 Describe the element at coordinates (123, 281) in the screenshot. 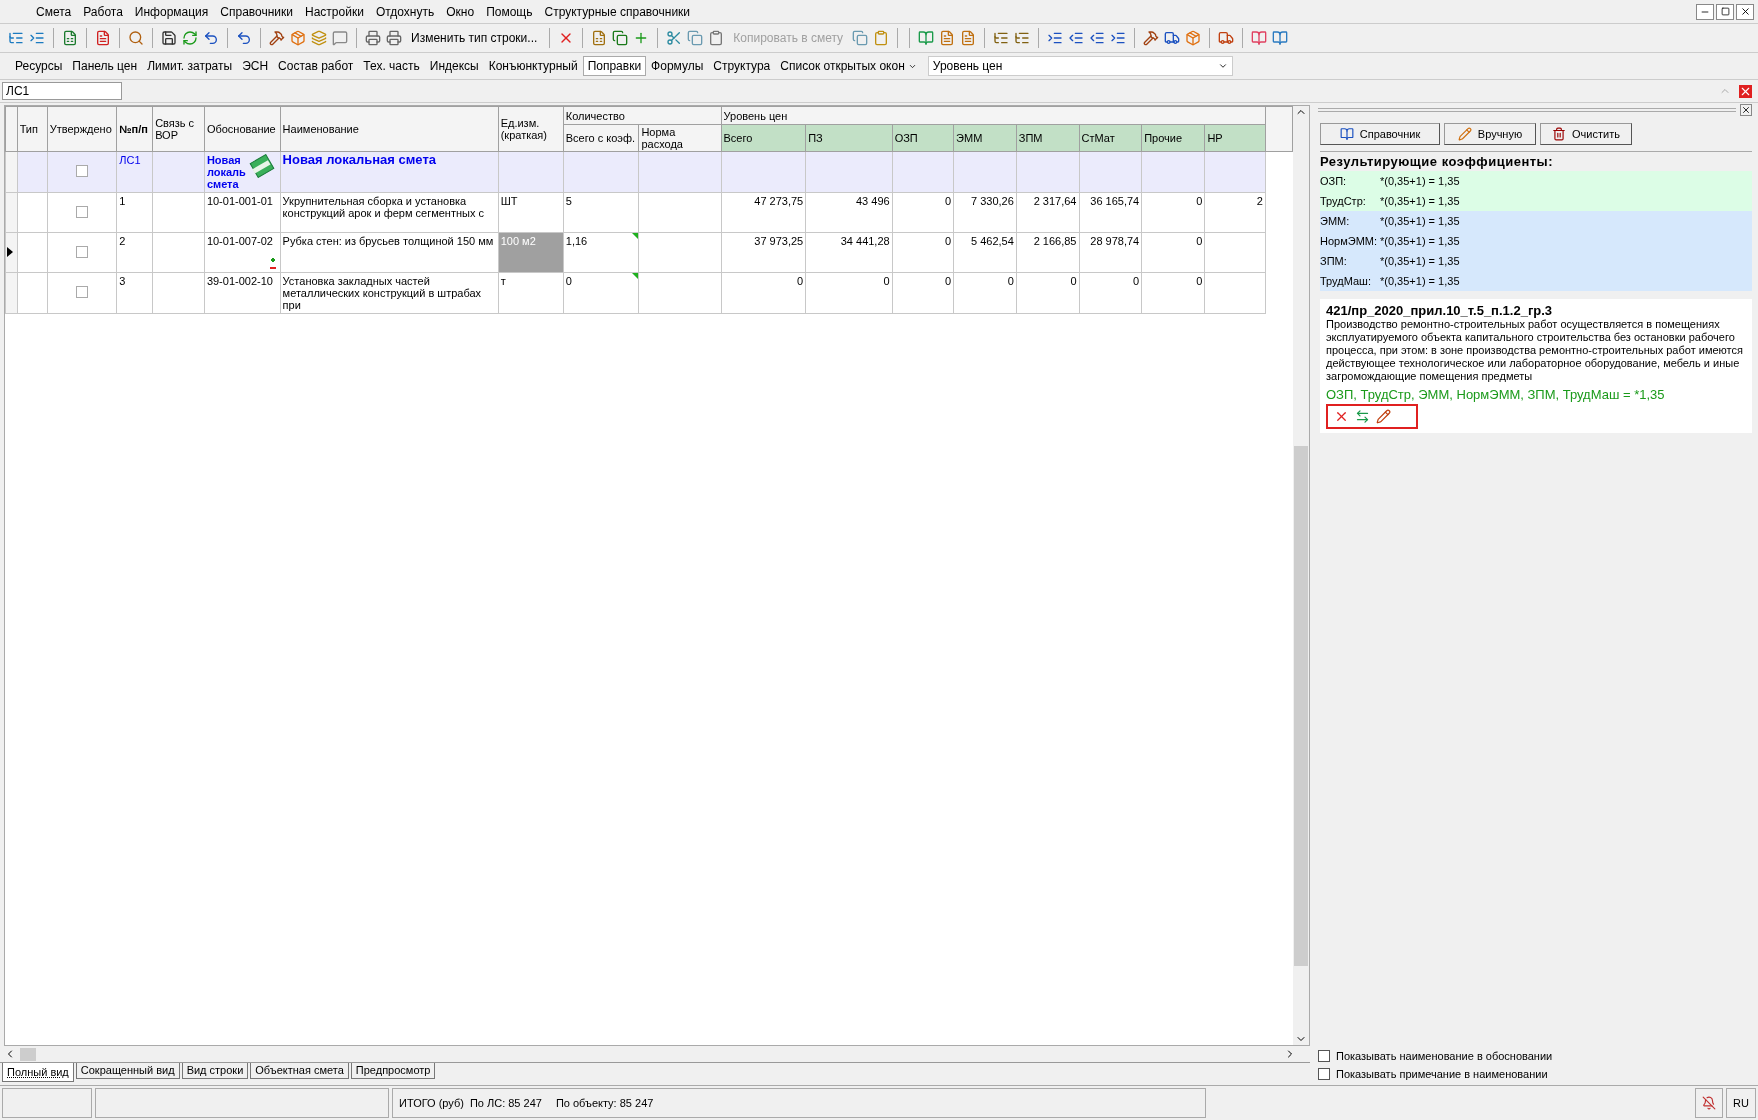

I see `table-cell-text: 3` at that location.